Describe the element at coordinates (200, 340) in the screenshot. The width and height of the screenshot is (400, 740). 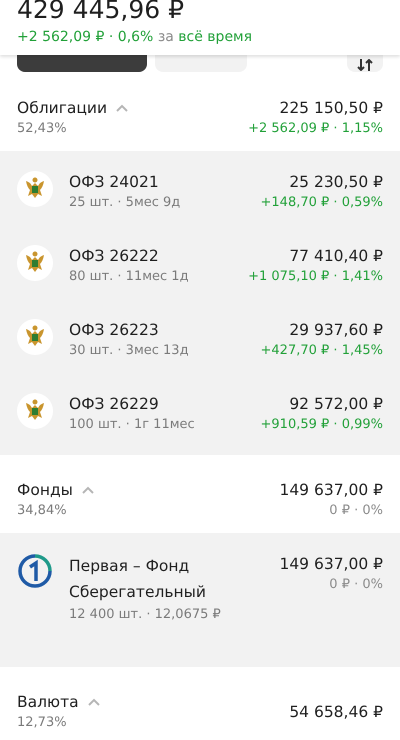
I see `asset-row: ОФЗ 26223 30 шт. · 3мес 13д 29 937,60 ₽ +427,70 ₽ · 1,45%` at that location.